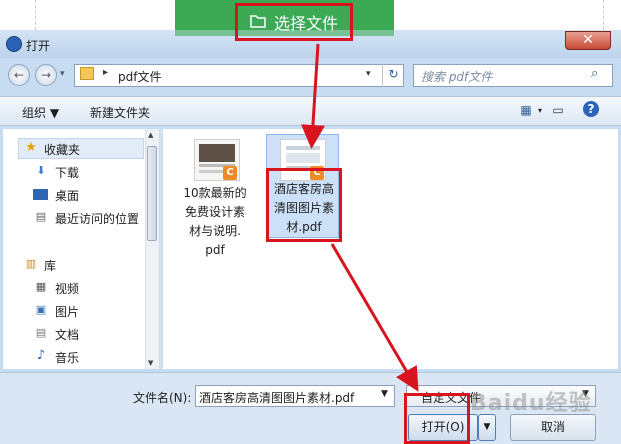 Image resolution: width=621 pixels, height=444 pixels. Describe the element at coordinates (67, 311) in the screenshot. I see `nav-item-pictures: 图片` at that location.